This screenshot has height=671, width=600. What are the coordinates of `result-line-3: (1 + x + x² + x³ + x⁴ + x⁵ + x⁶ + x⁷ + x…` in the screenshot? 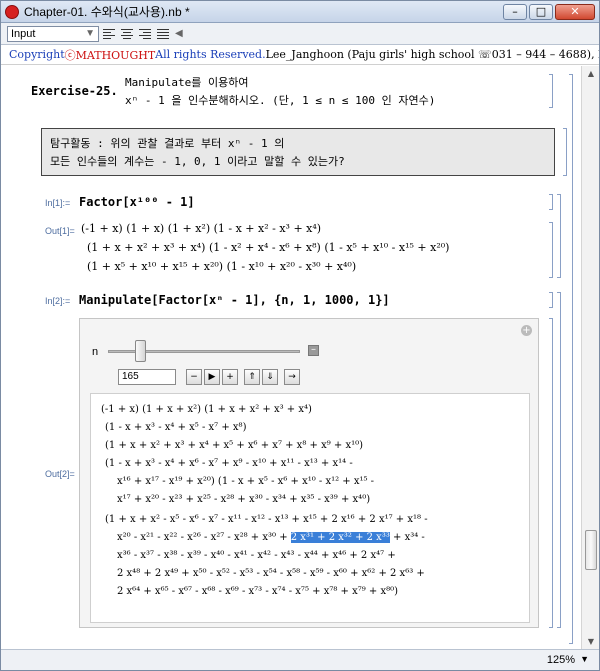 It's located at (234, 445).